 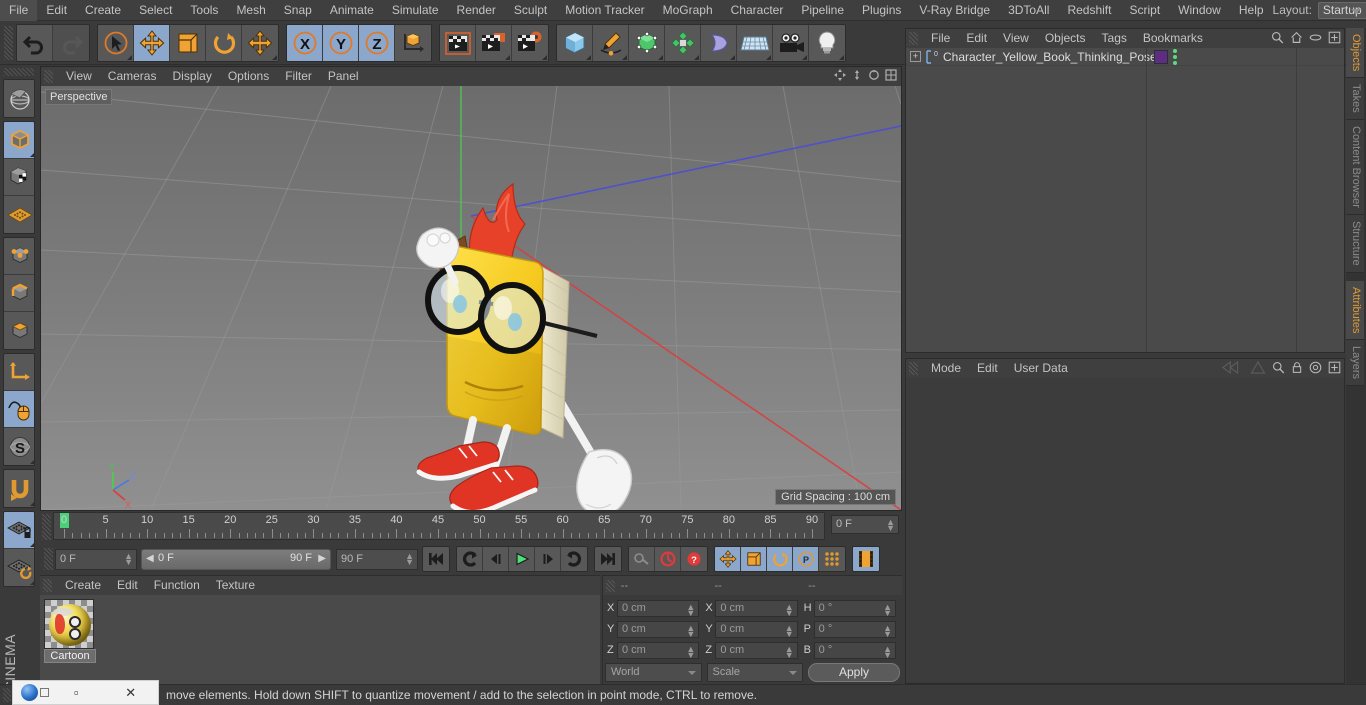 What do you see at coordinates (69, 624) in the screenshot?
I see `material-thumbnail` at bounding box center [69, 624].